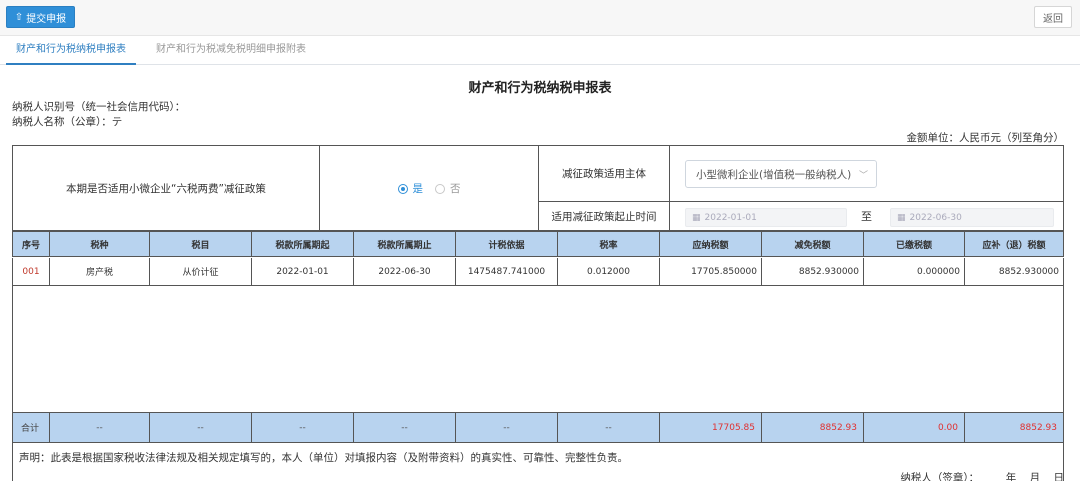  I want to click on start-date-value: 2022-01-01, so click(730, 217).